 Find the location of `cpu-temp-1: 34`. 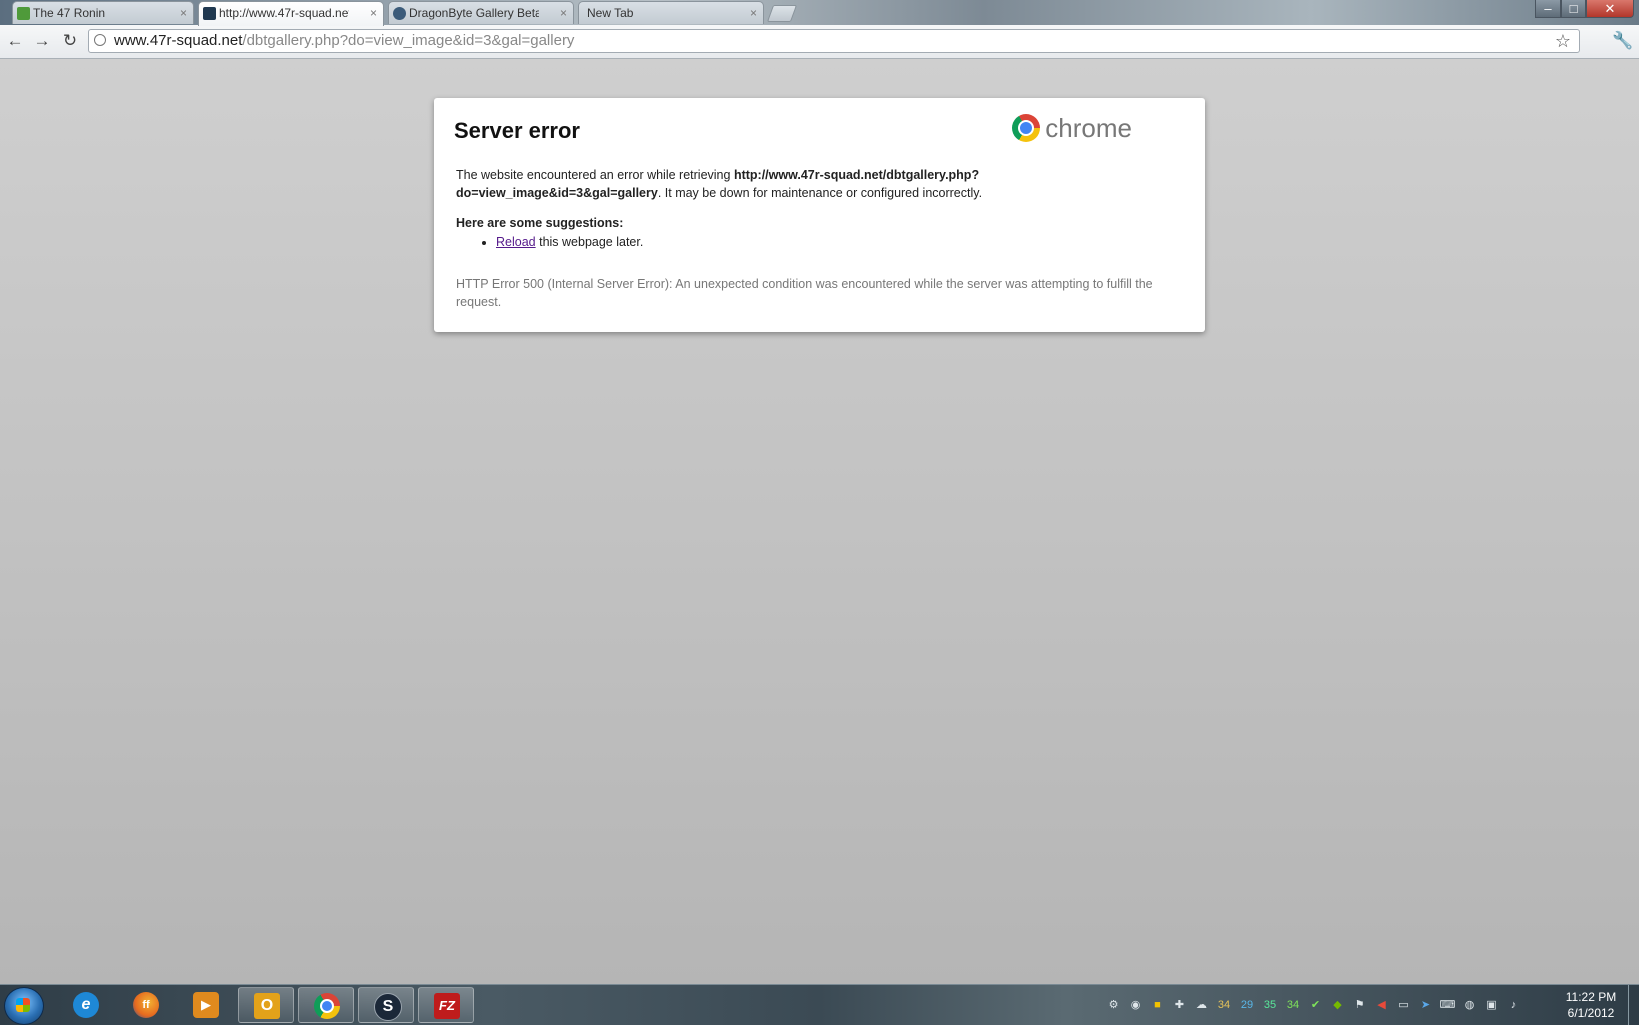

cpu-temp-1: 34 is located at coordinates (1224, 1005).